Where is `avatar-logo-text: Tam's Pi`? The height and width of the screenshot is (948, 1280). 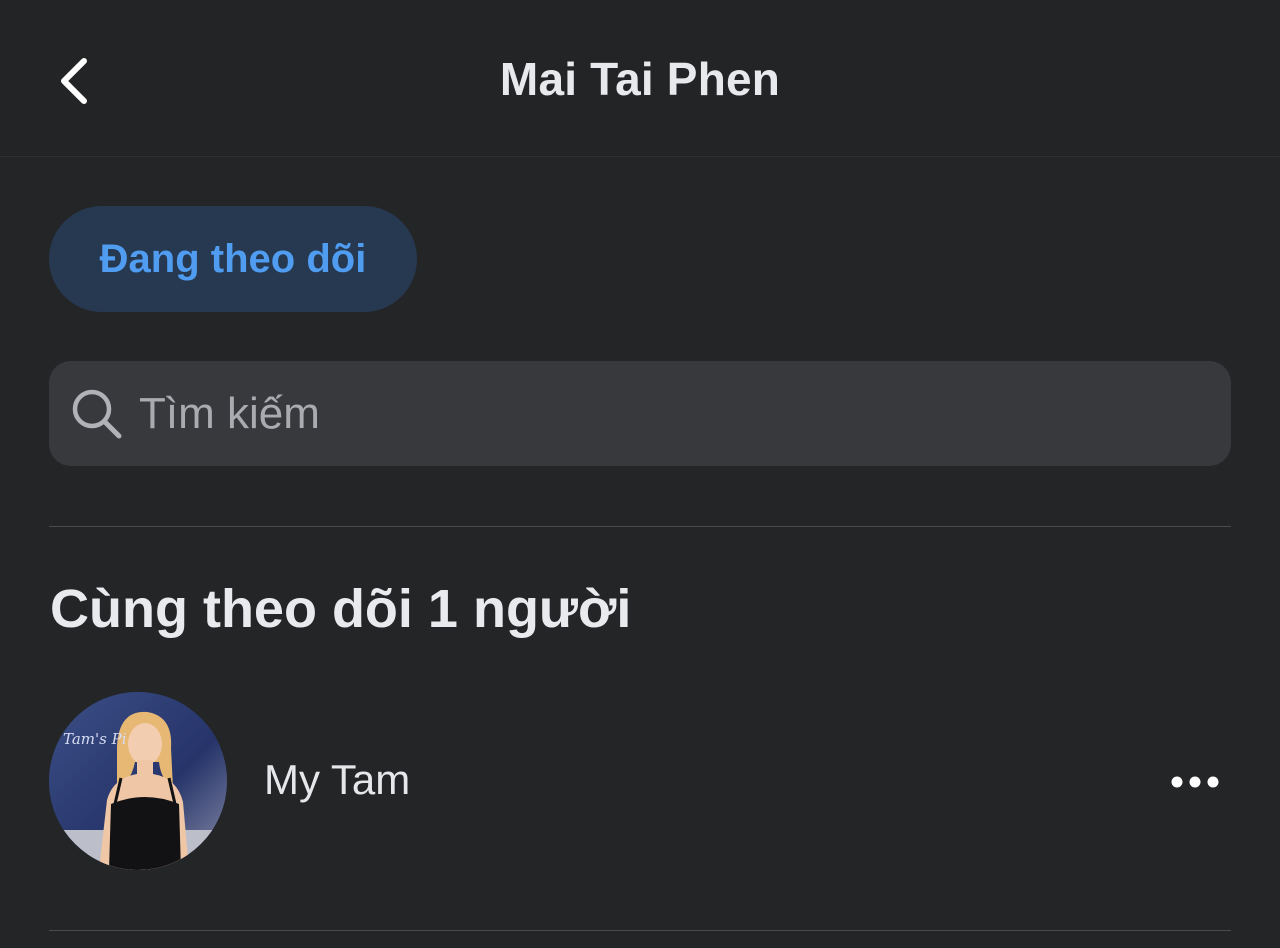
avatar-logo-text: Tam's Pi is located at coordinates (95, 739).